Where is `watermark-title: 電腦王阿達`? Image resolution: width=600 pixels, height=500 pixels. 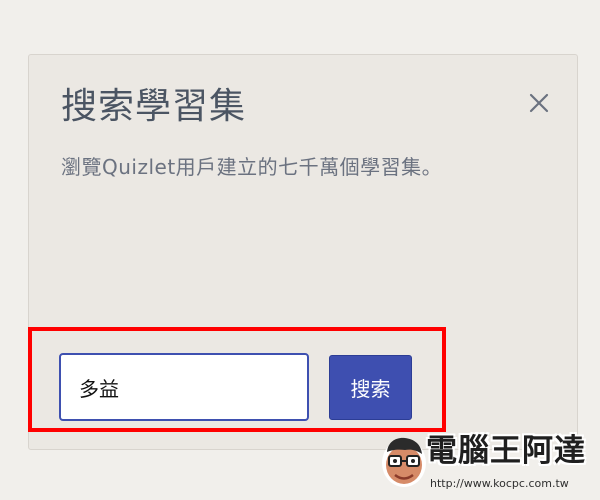
watermark-title: 電腦王阿達 is located at coordinates (506, 451).